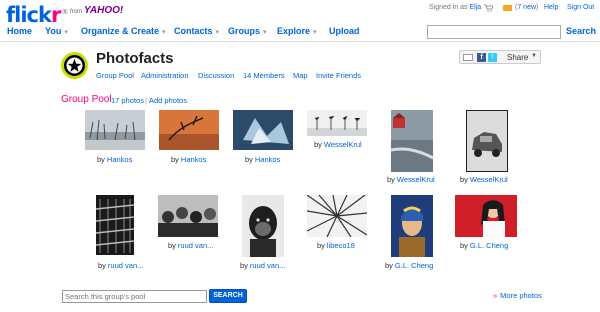 This screenshot has height=312, width=600. I want to click on old-car-image, so click(487, 141).